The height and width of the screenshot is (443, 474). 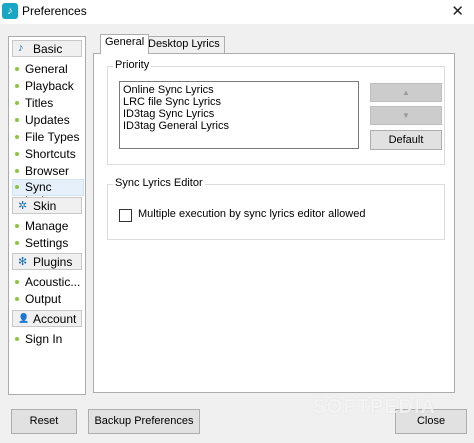 I want to click on move-up-button: ▲, so click(x=406, y=92).